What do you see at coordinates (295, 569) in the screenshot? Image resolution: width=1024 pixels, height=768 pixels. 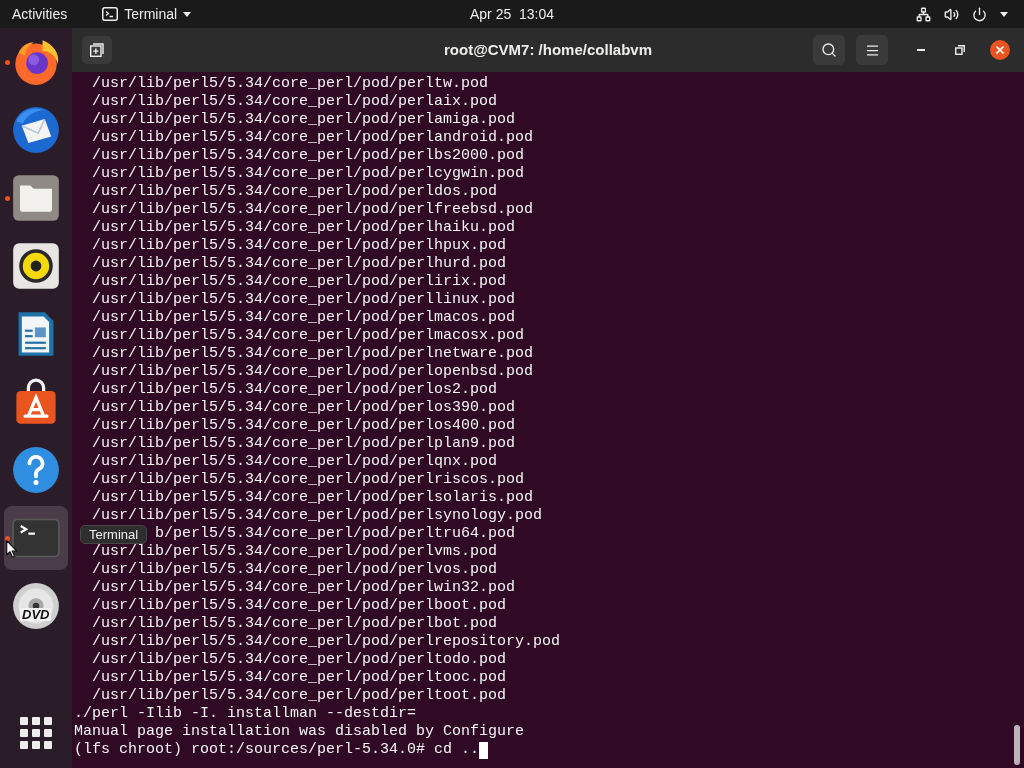 I see `terminal-line: /usr/lib/perl5/5.34/core_perl/pod/perlvos.pod` at bounding box center [295, 569].